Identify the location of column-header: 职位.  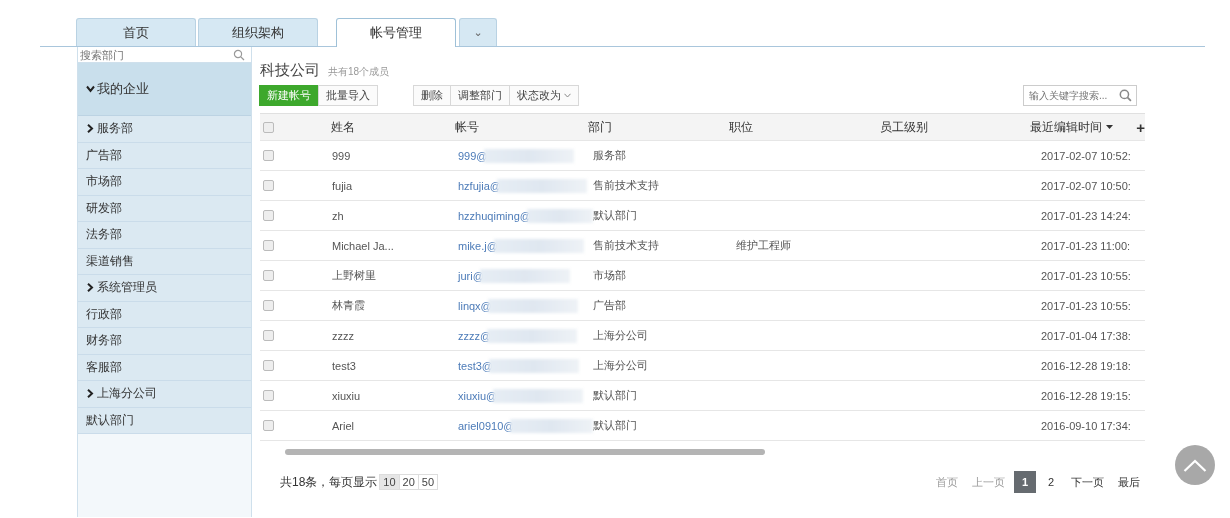
(804, 127).